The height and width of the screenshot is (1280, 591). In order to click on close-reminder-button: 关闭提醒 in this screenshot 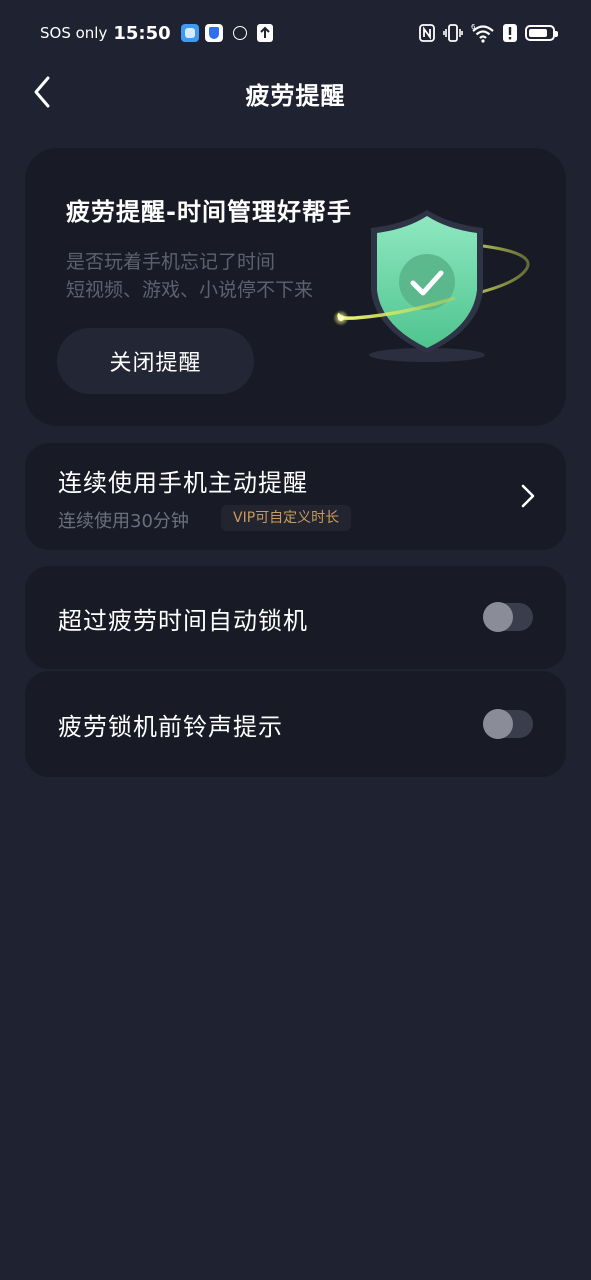, I will do `click(155, 361)`.